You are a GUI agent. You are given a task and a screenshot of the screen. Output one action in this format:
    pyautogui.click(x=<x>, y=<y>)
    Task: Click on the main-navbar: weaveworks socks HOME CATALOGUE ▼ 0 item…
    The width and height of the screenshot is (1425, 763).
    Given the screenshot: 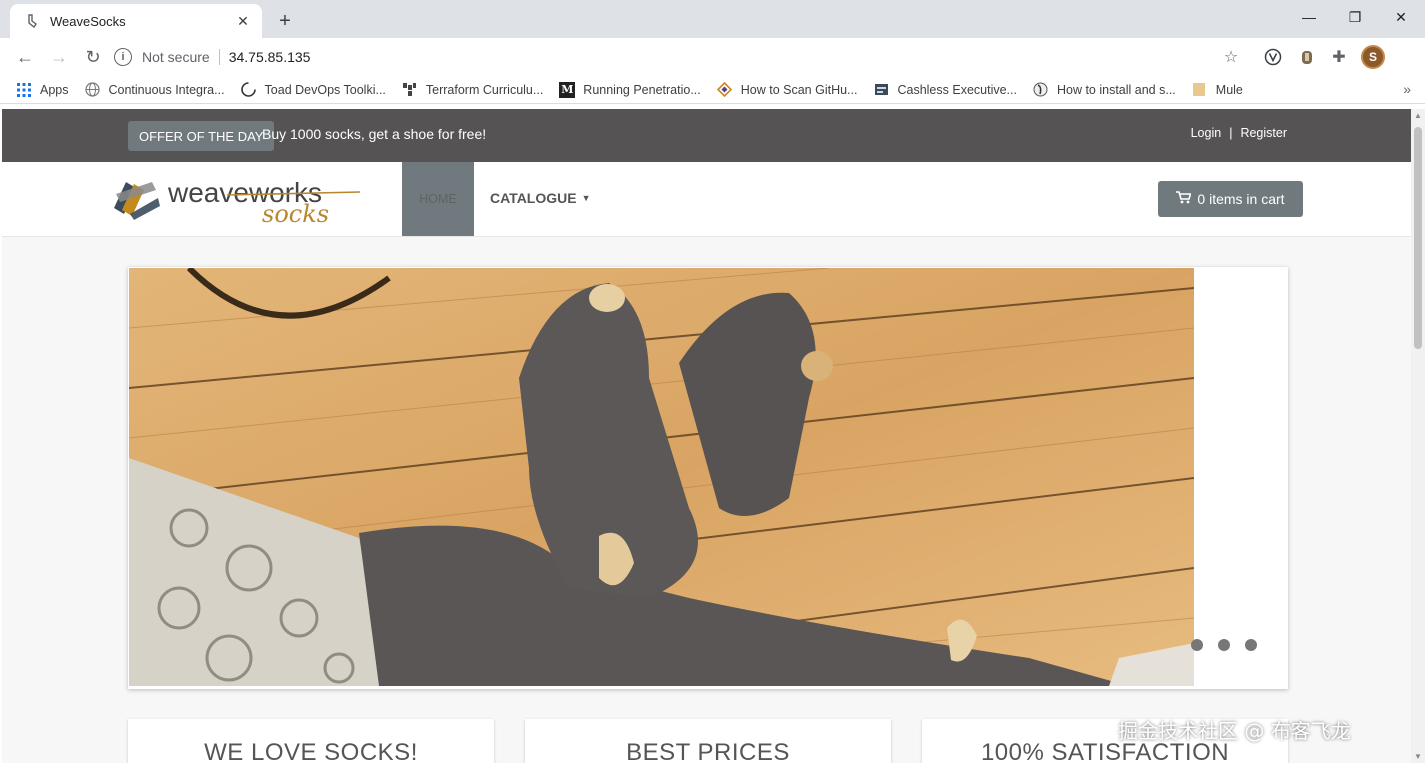 What is the action you would take?
    pyautogui.click(x=706, y=199)
    